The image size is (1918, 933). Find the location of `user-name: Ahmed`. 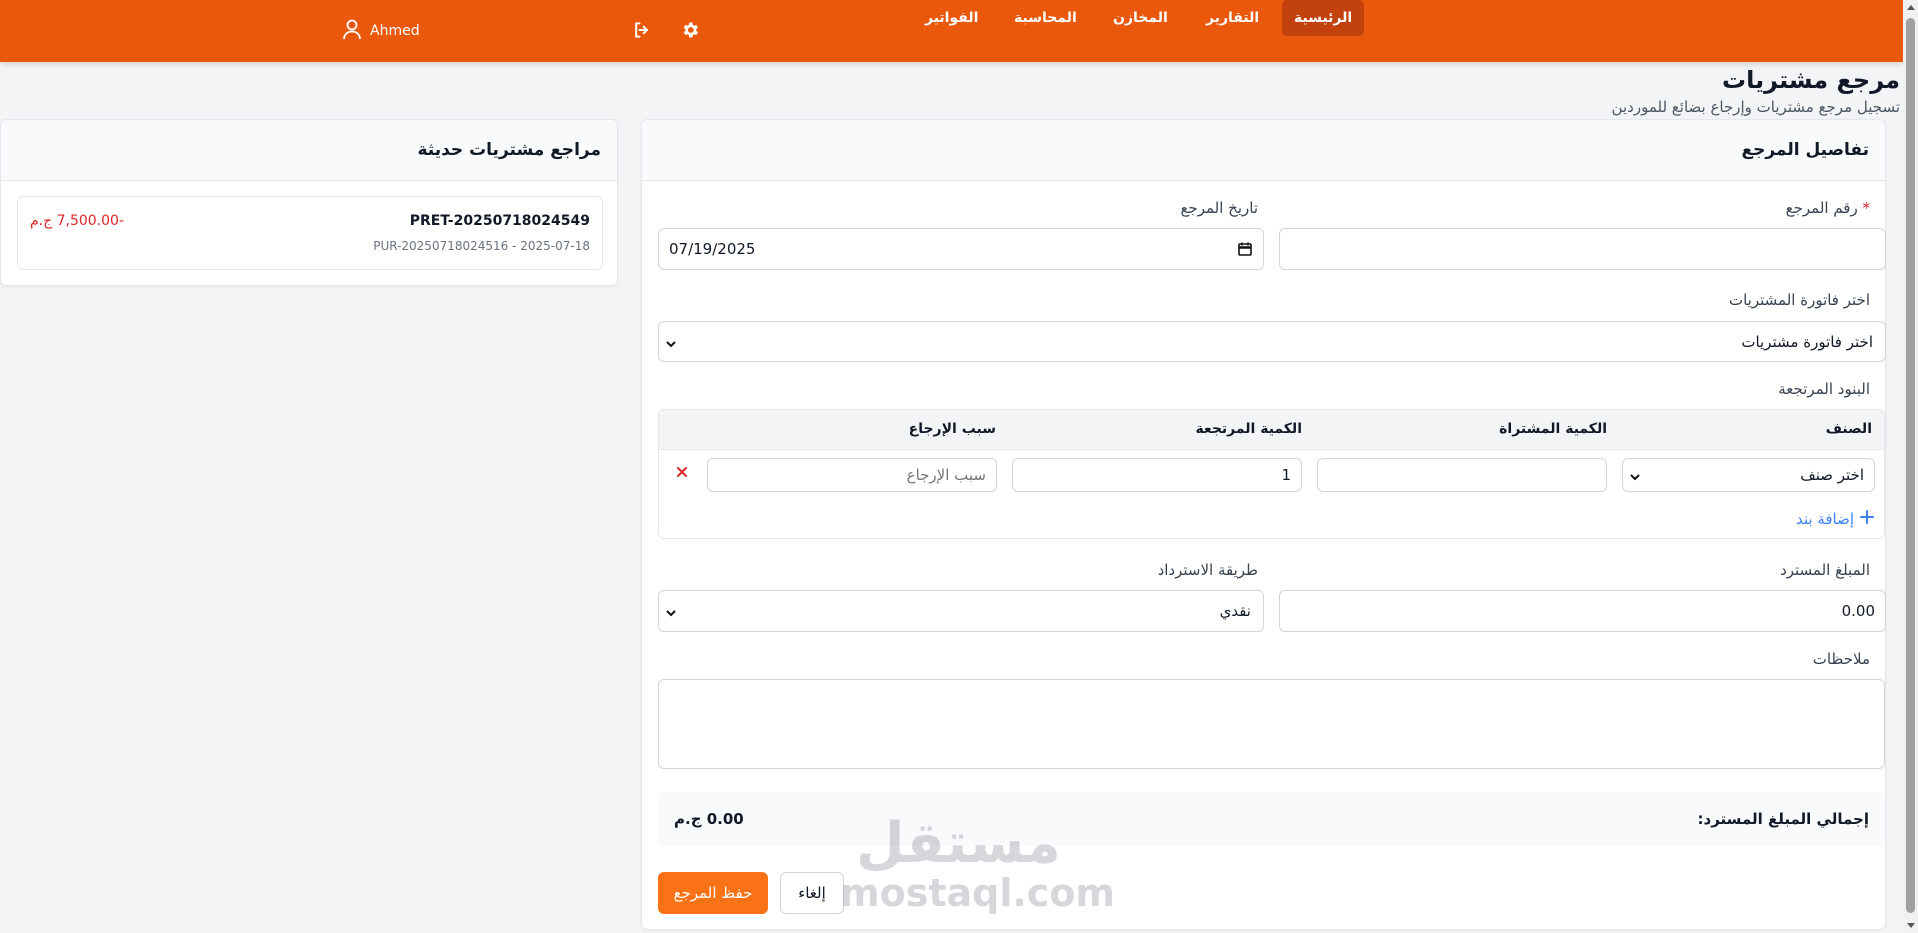

user-name: Ahmed is located at coordinates (395, 31).